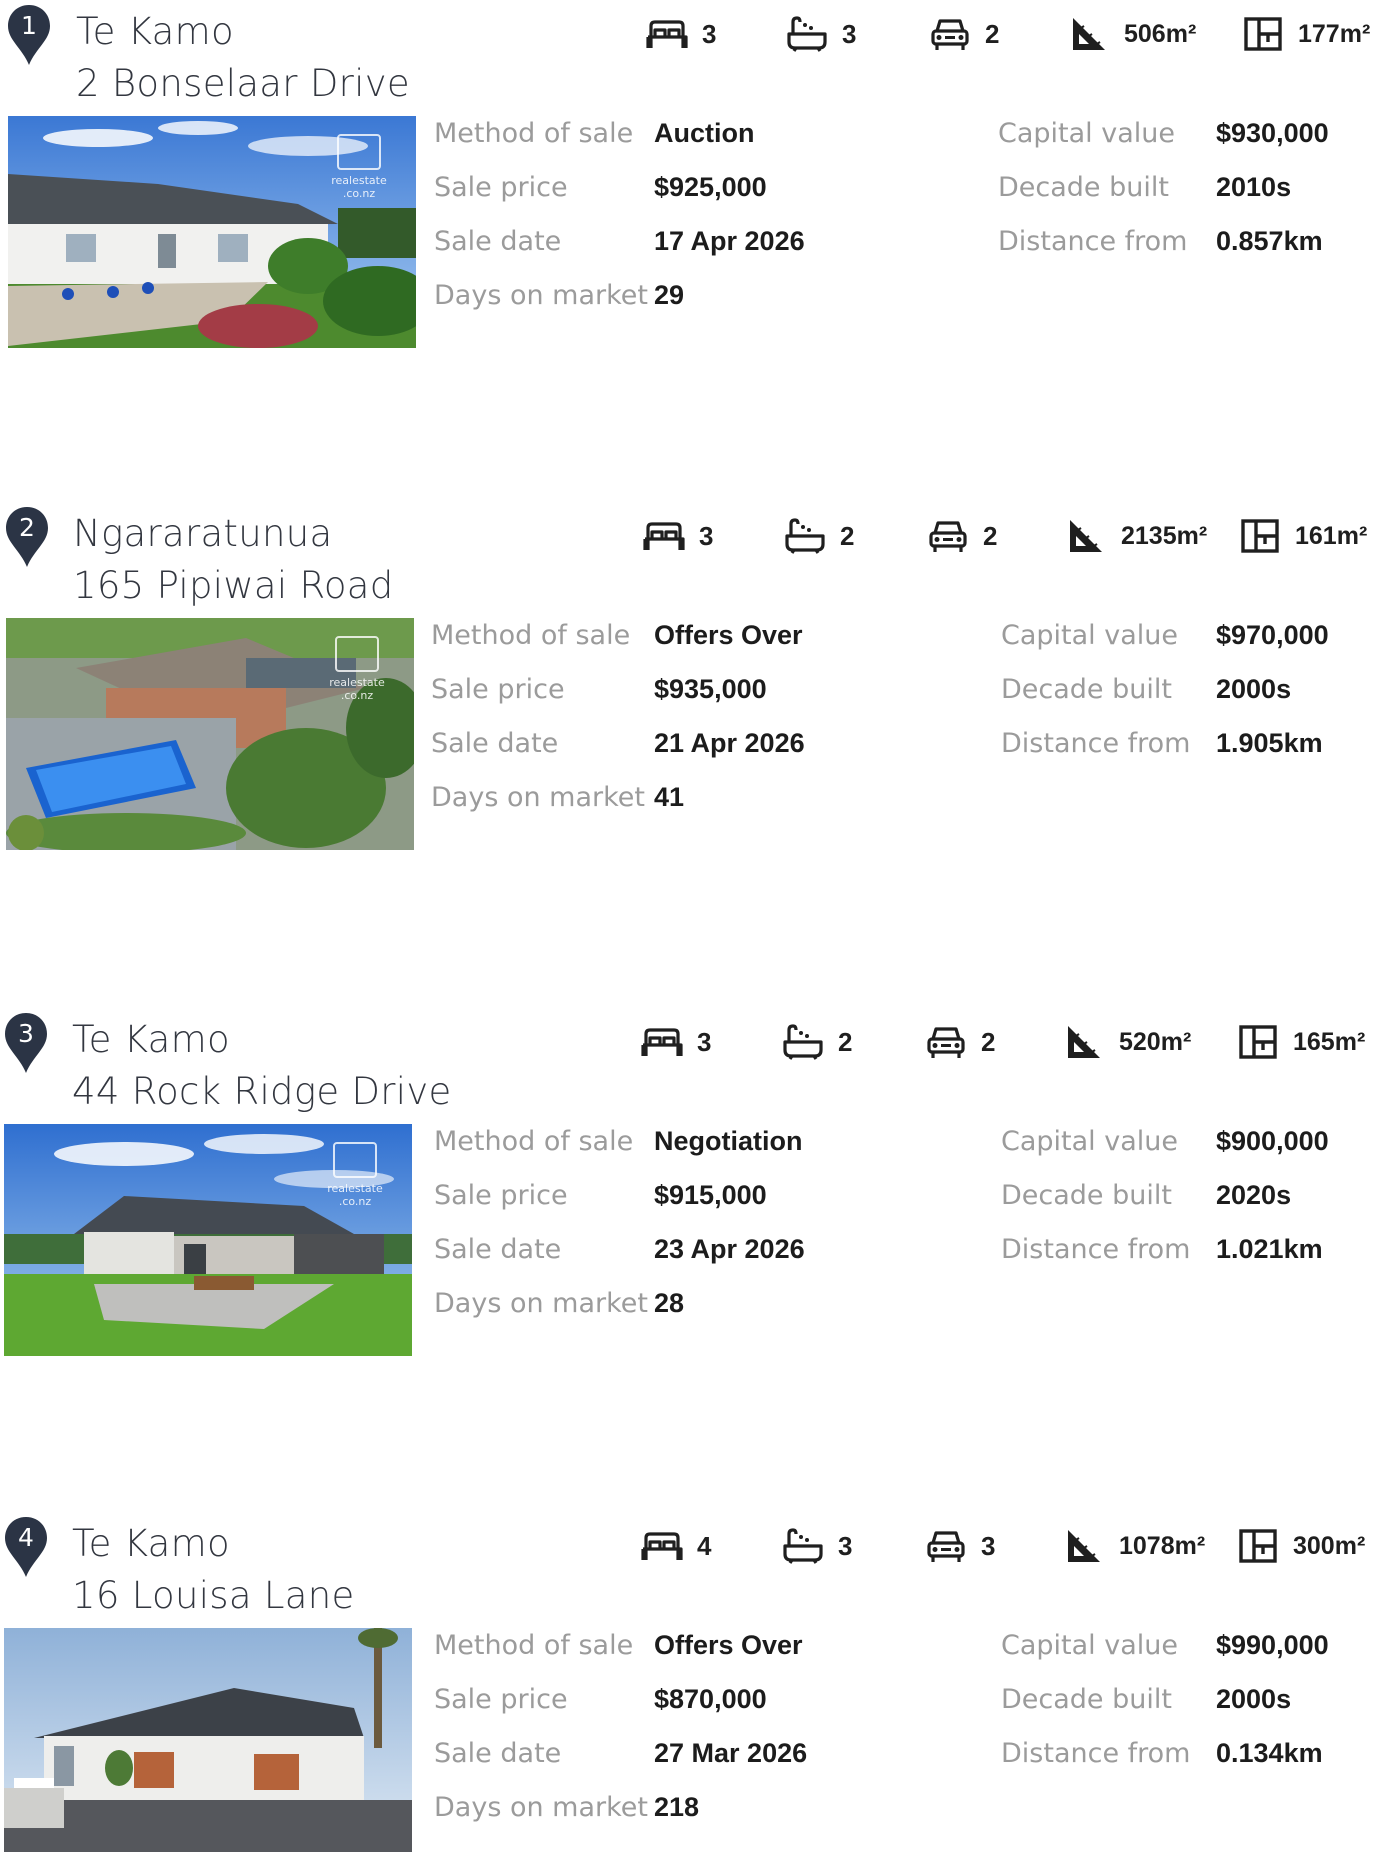  Describe the element at coordinates (1086, 689) in the screenshot. I see `decade-built-label: Decade built` at that location.